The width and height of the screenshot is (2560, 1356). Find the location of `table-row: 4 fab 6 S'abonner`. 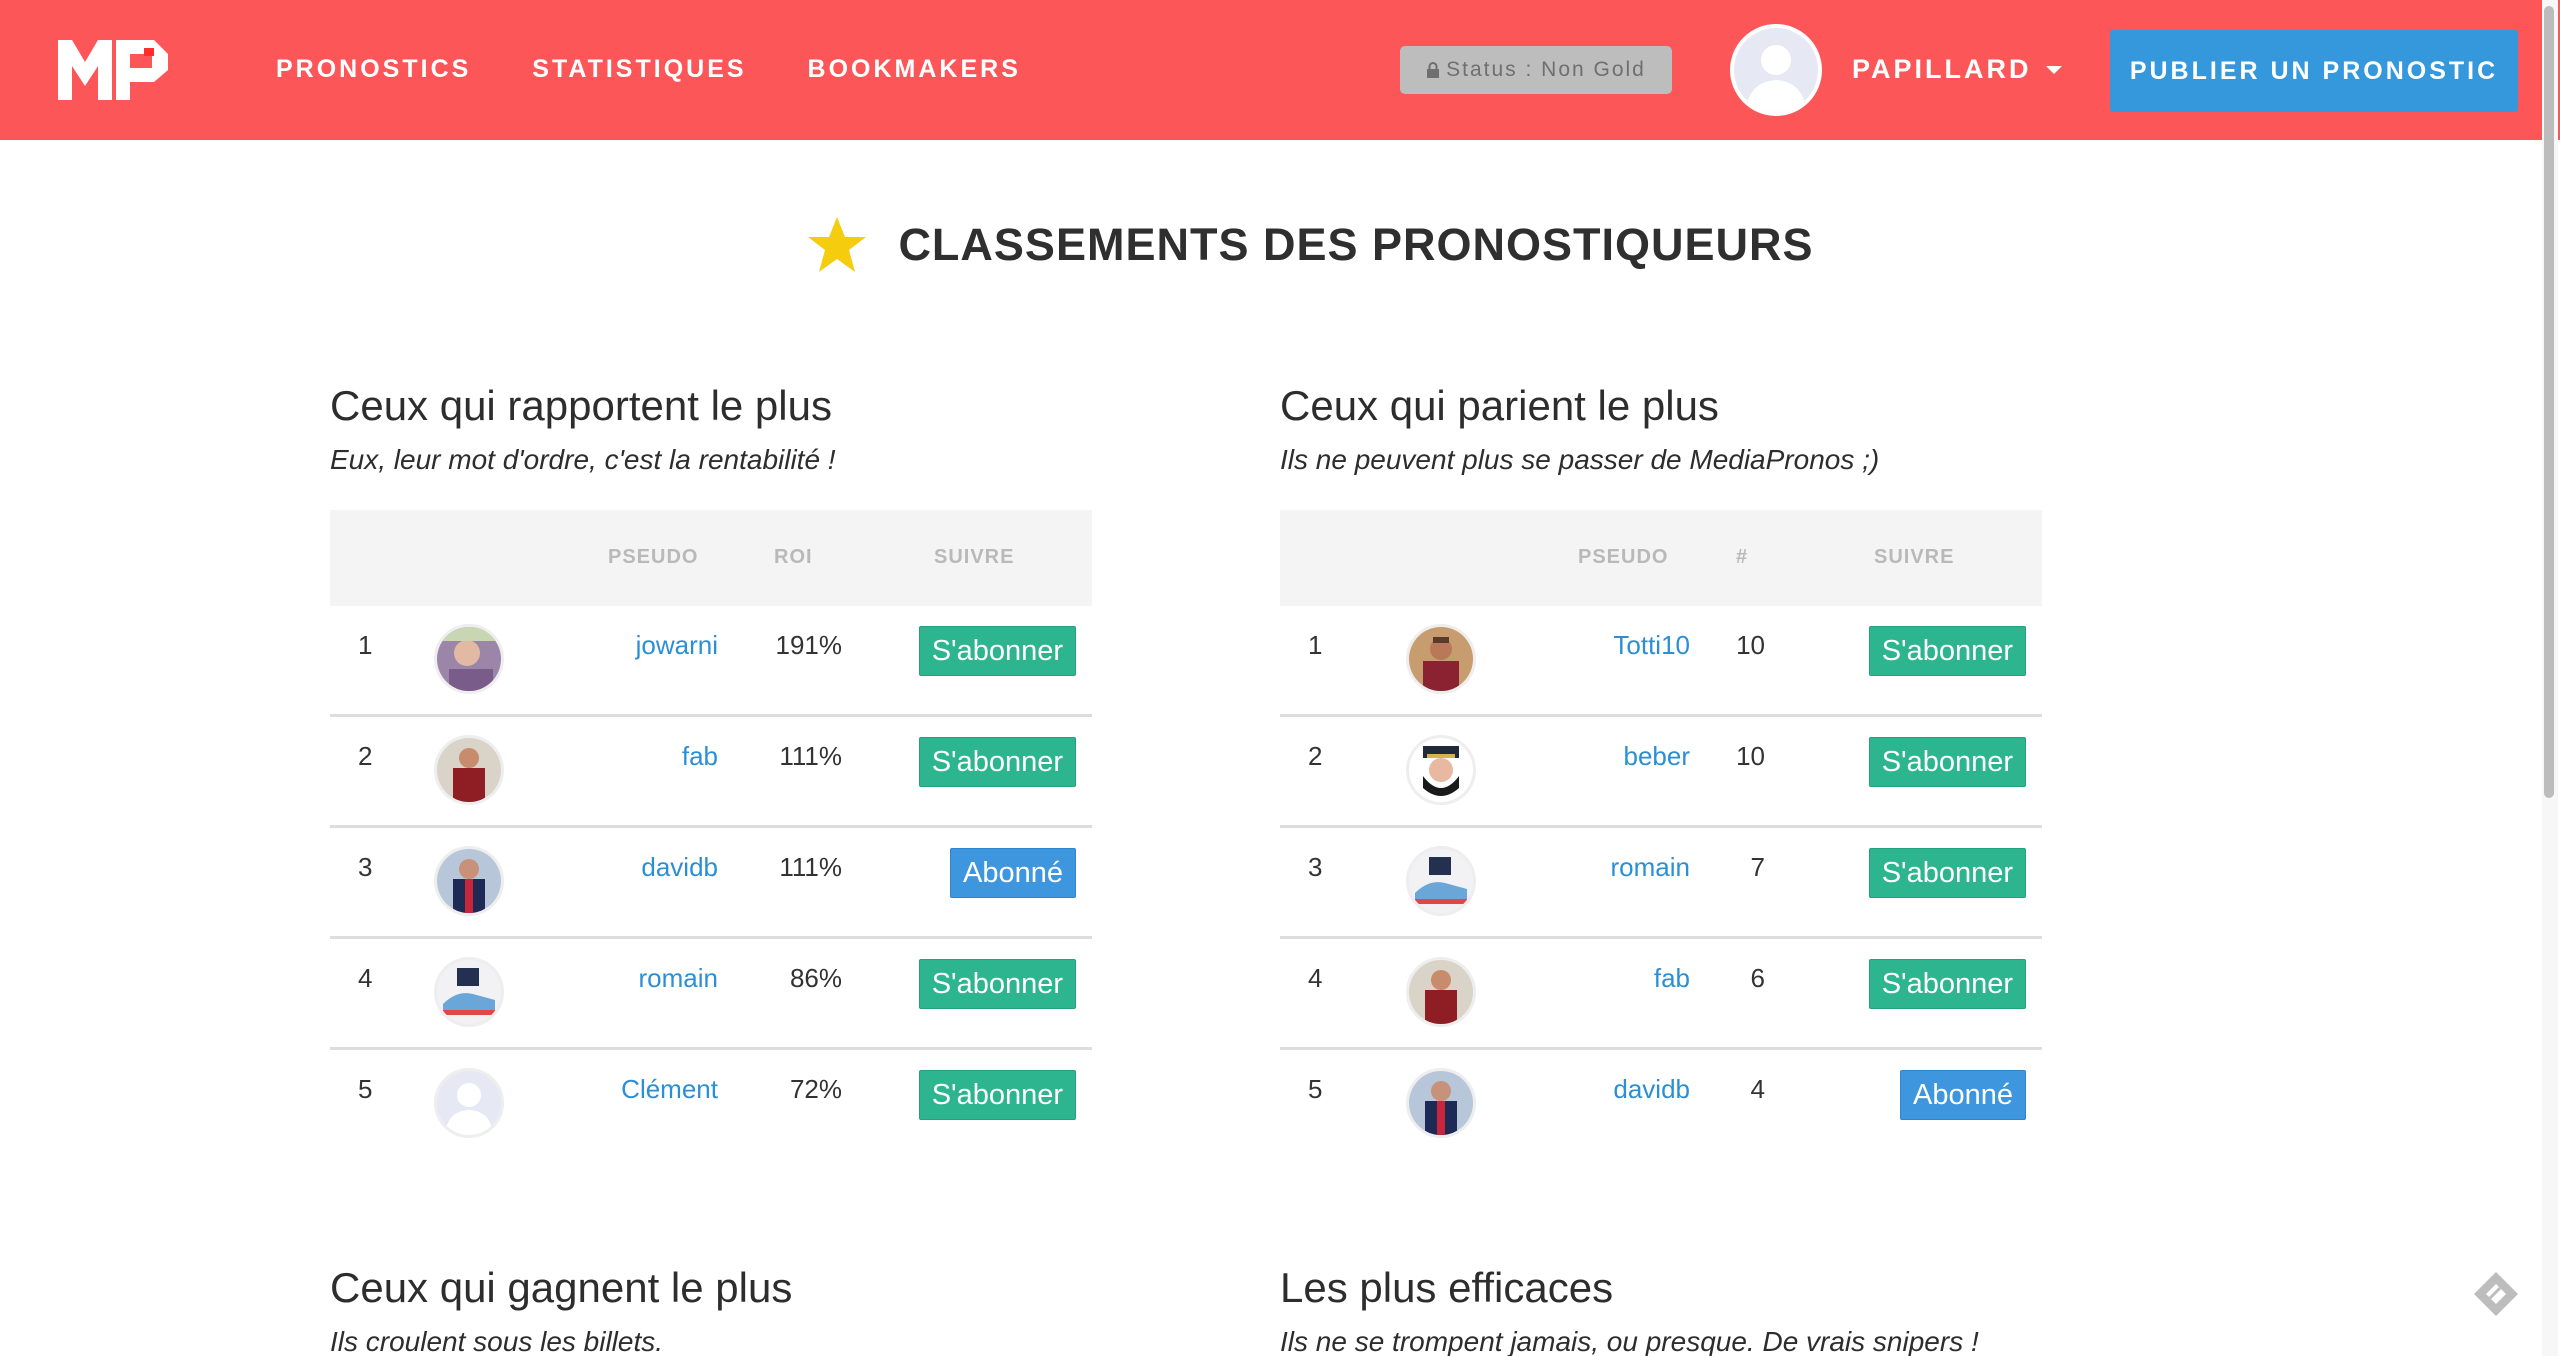

table-row: 4 fab 6 S'abonner is located at coordinates (1661, 994).